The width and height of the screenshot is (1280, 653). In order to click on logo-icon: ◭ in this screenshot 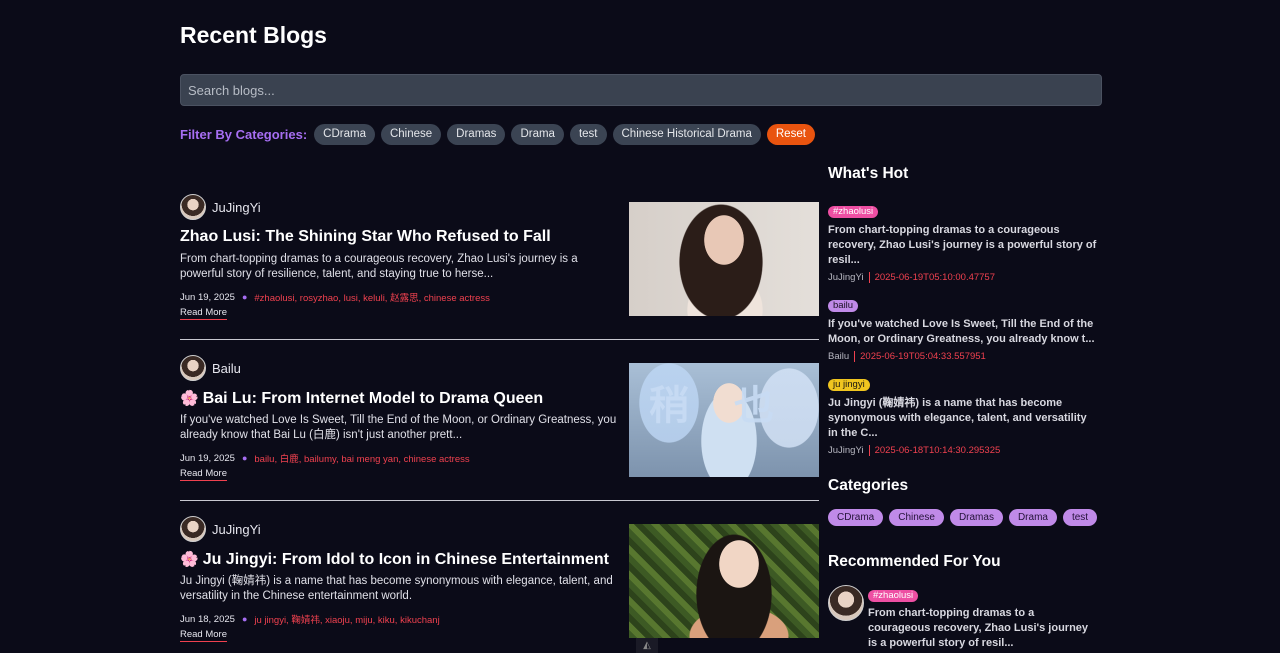, I will do `click(647, 645)`.